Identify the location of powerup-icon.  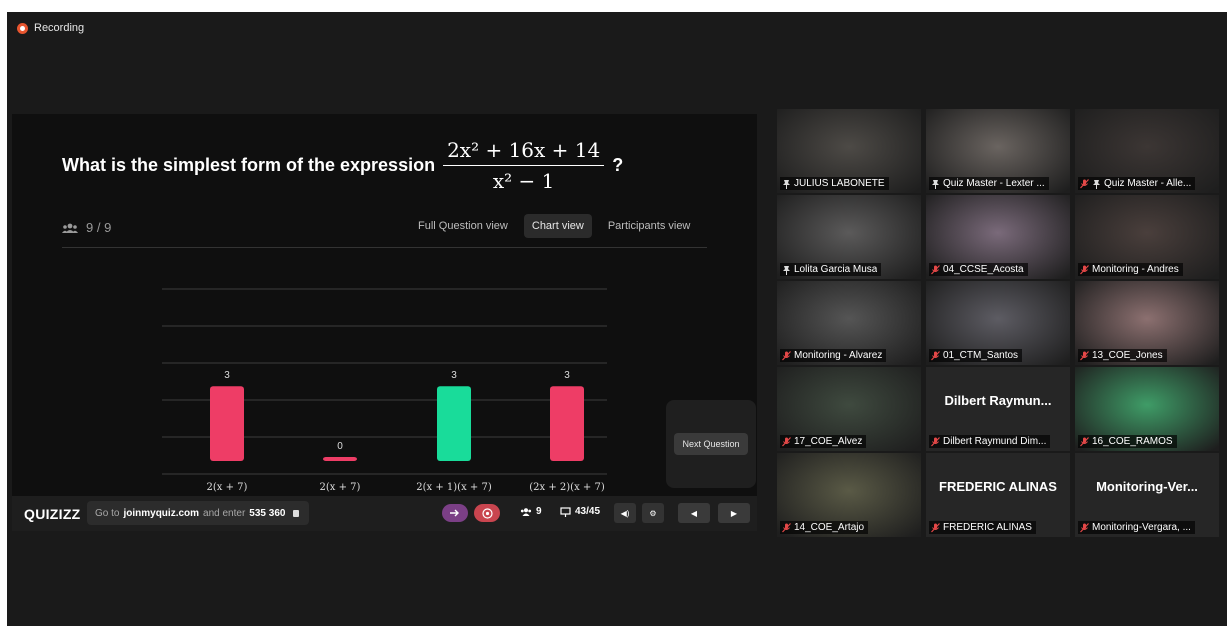
(454, 513).